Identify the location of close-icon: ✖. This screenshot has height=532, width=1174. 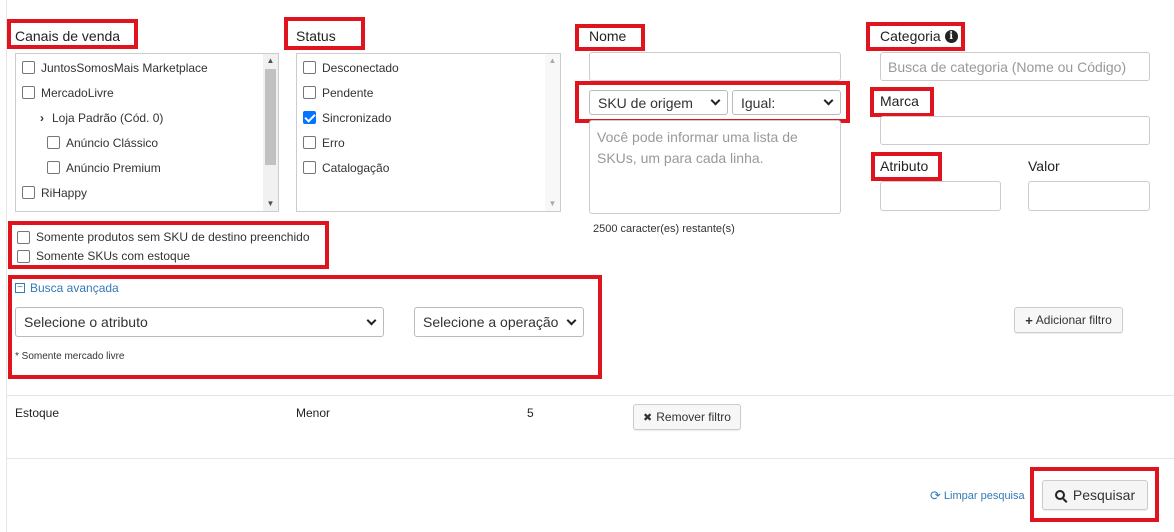
(648, 417).